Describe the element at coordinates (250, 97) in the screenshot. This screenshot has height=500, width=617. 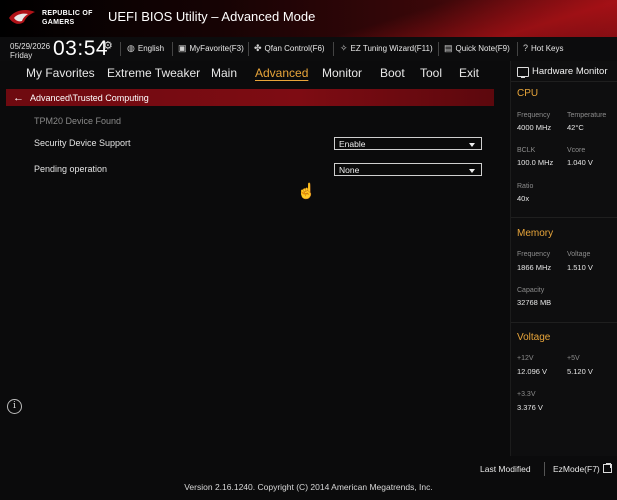
I see `breadcrumb: ← Advanced\Trusted Computing` at that location.